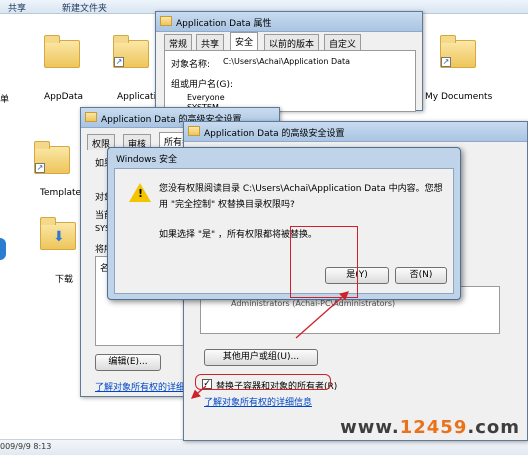  Describe the element at coordinates (210, 42) in the screenshot. I see `tab-sharing: 共享` at that location.